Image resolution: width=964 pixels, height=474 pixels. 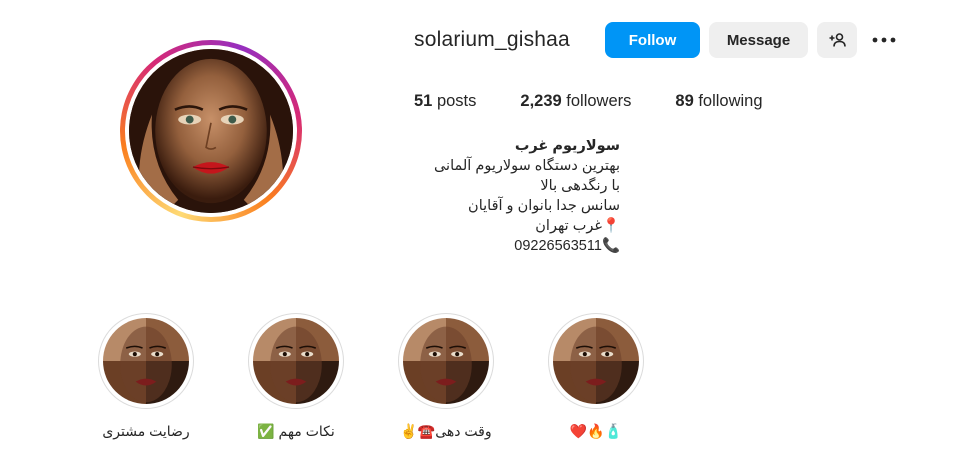 What do you see at coordinates (567, 246) in the screenshot?
I see `bio-line: 📞09226563511` at bounding box center [567, 246].